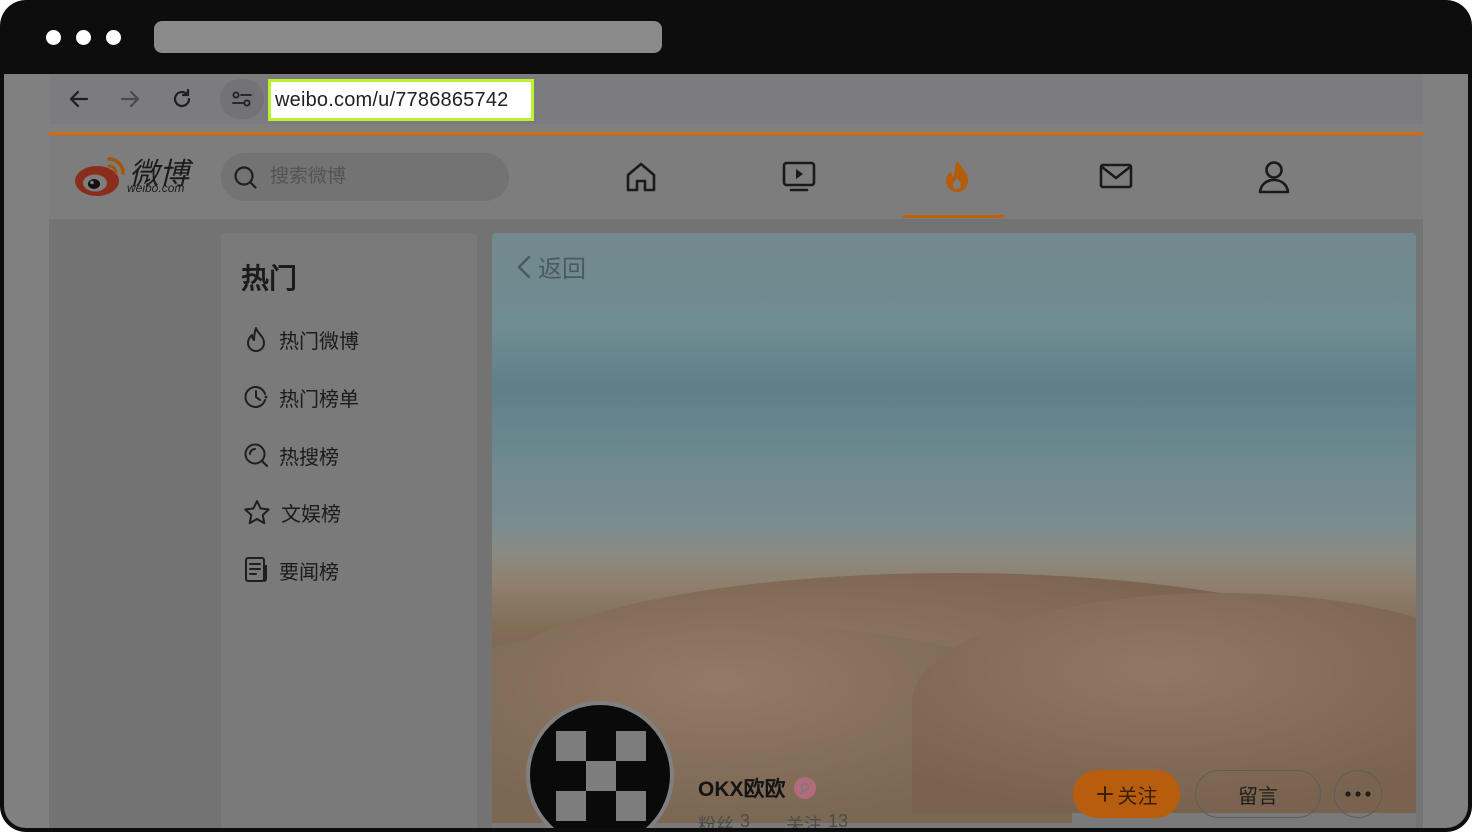 The image size is (1472, 832). Describe the element at coordinates (736, 177) in the screenshot. I see `site-header: 微博 weibo.com 搜索微博` at that location.